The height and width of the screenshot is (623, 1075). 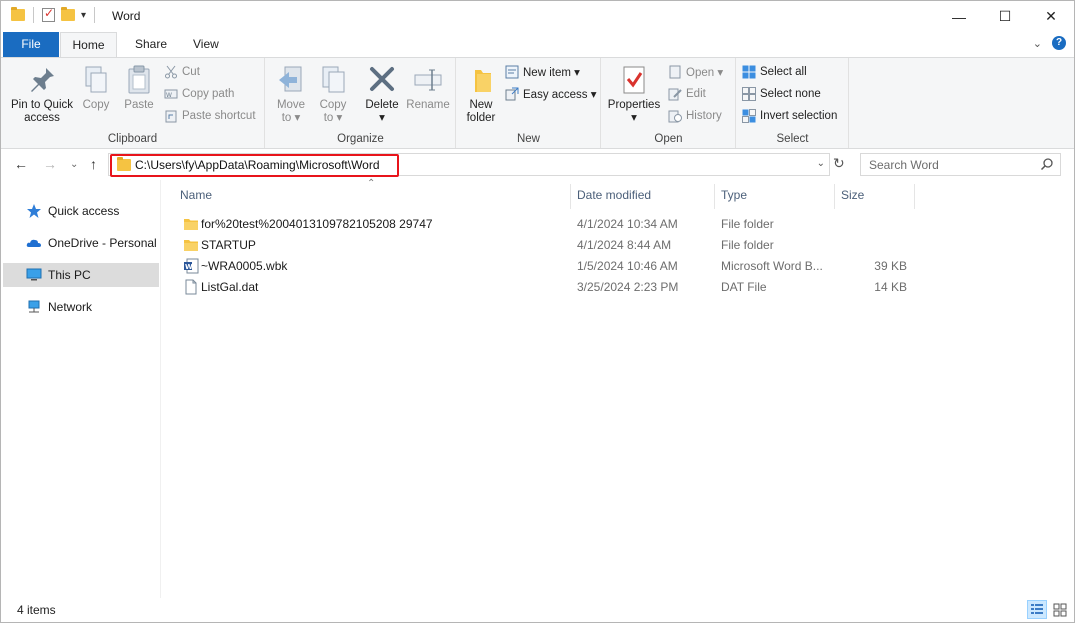 What do you see at coordinates (777, 195) in the screenshot?
I see `column-header-type: Type` at bounding box center [777, 195].